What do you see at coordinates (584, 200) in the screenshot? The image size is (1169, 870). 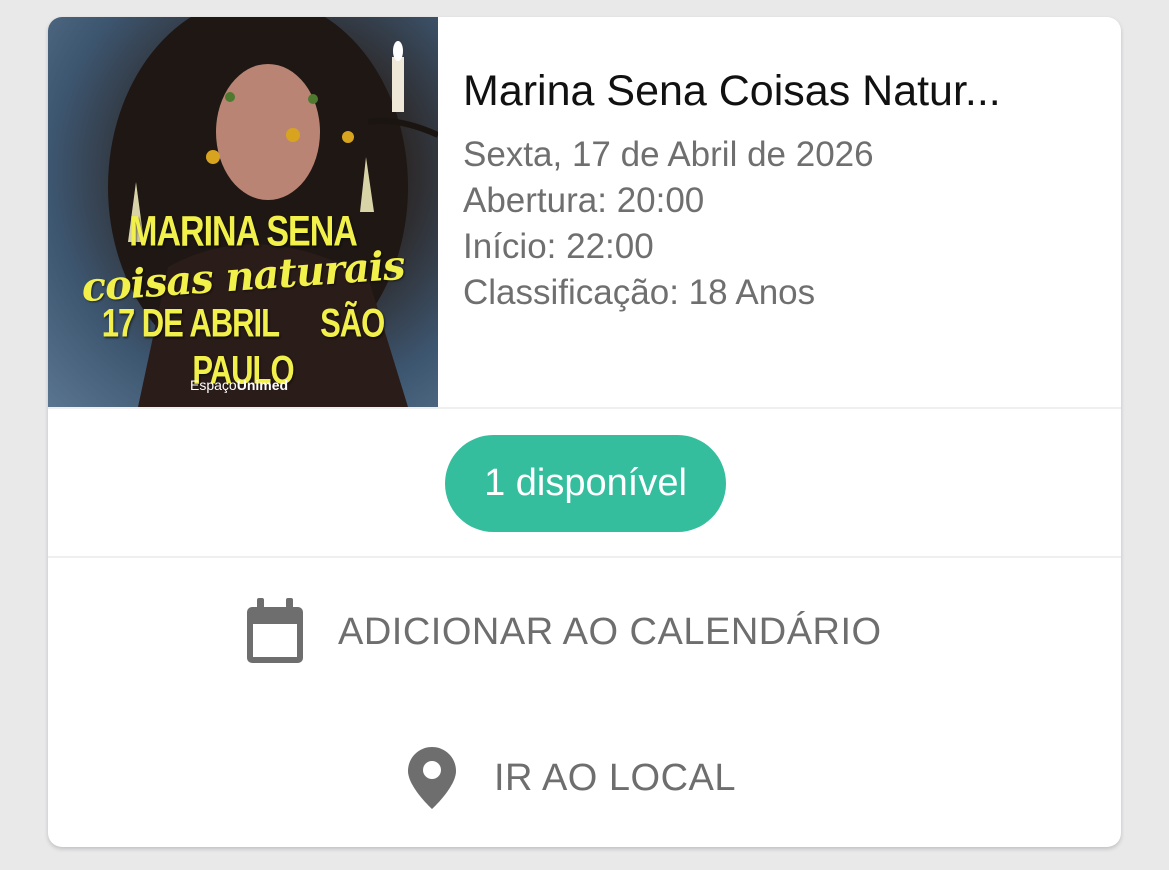 I see `event-opening-time: Abertura: 20:00` at bounding box center [584, 200].